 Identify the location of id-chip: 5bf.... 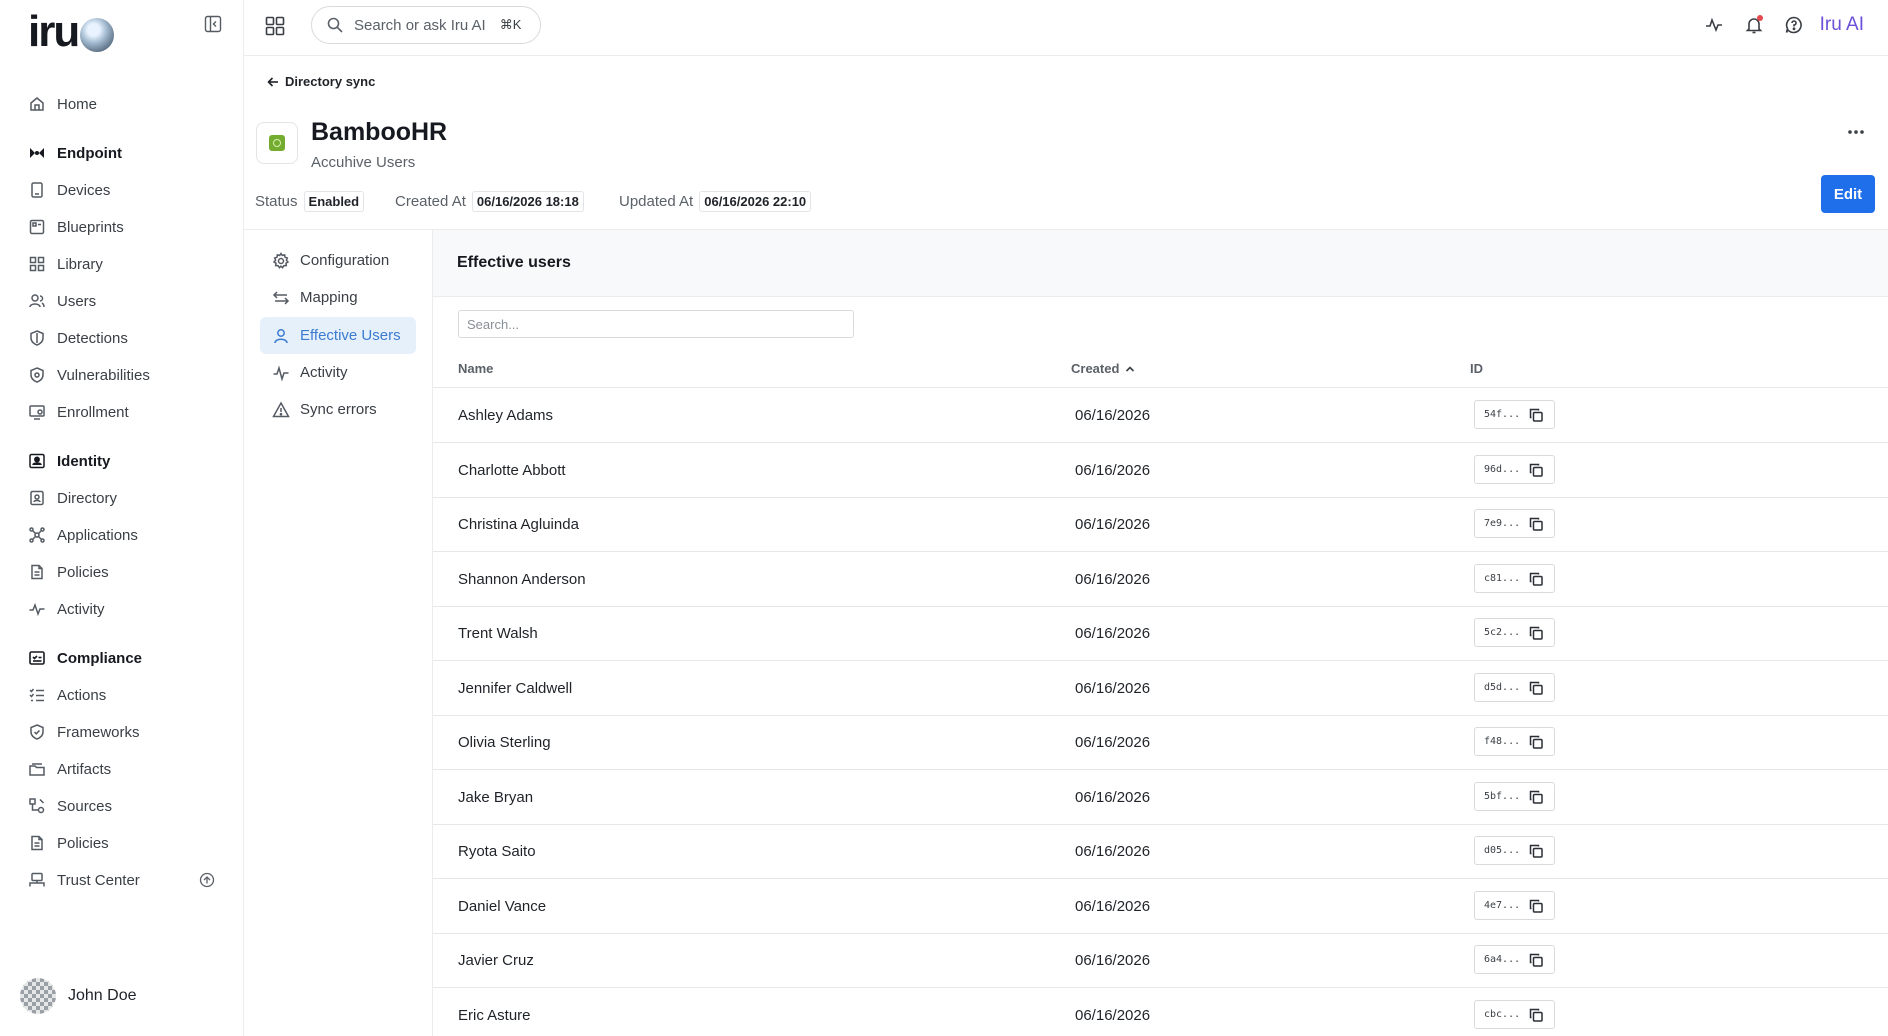
(1514, 796).